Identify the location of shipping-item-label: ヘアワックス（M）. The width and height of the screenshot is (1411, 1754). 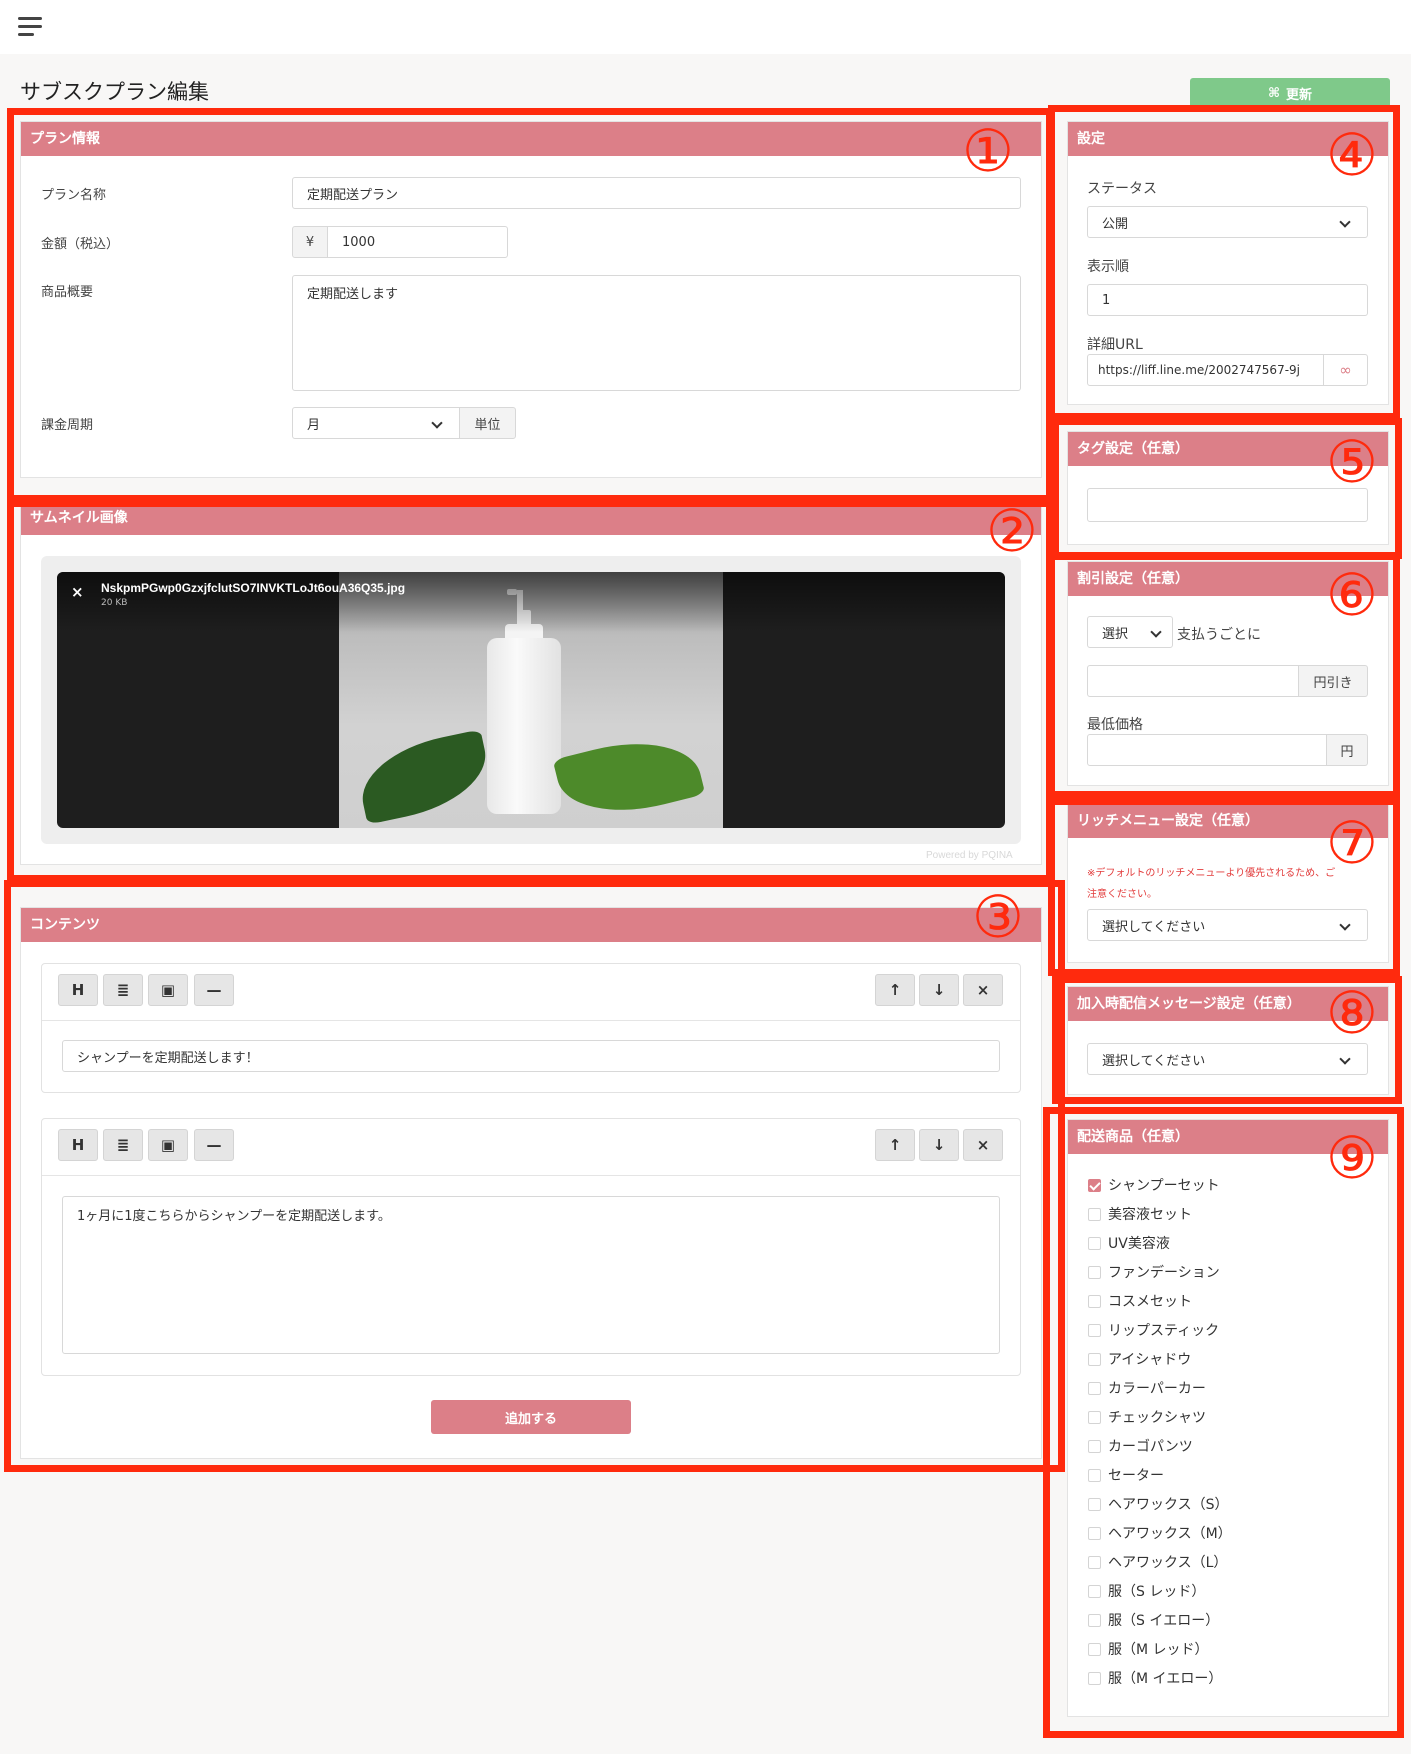
(1170, 1534).